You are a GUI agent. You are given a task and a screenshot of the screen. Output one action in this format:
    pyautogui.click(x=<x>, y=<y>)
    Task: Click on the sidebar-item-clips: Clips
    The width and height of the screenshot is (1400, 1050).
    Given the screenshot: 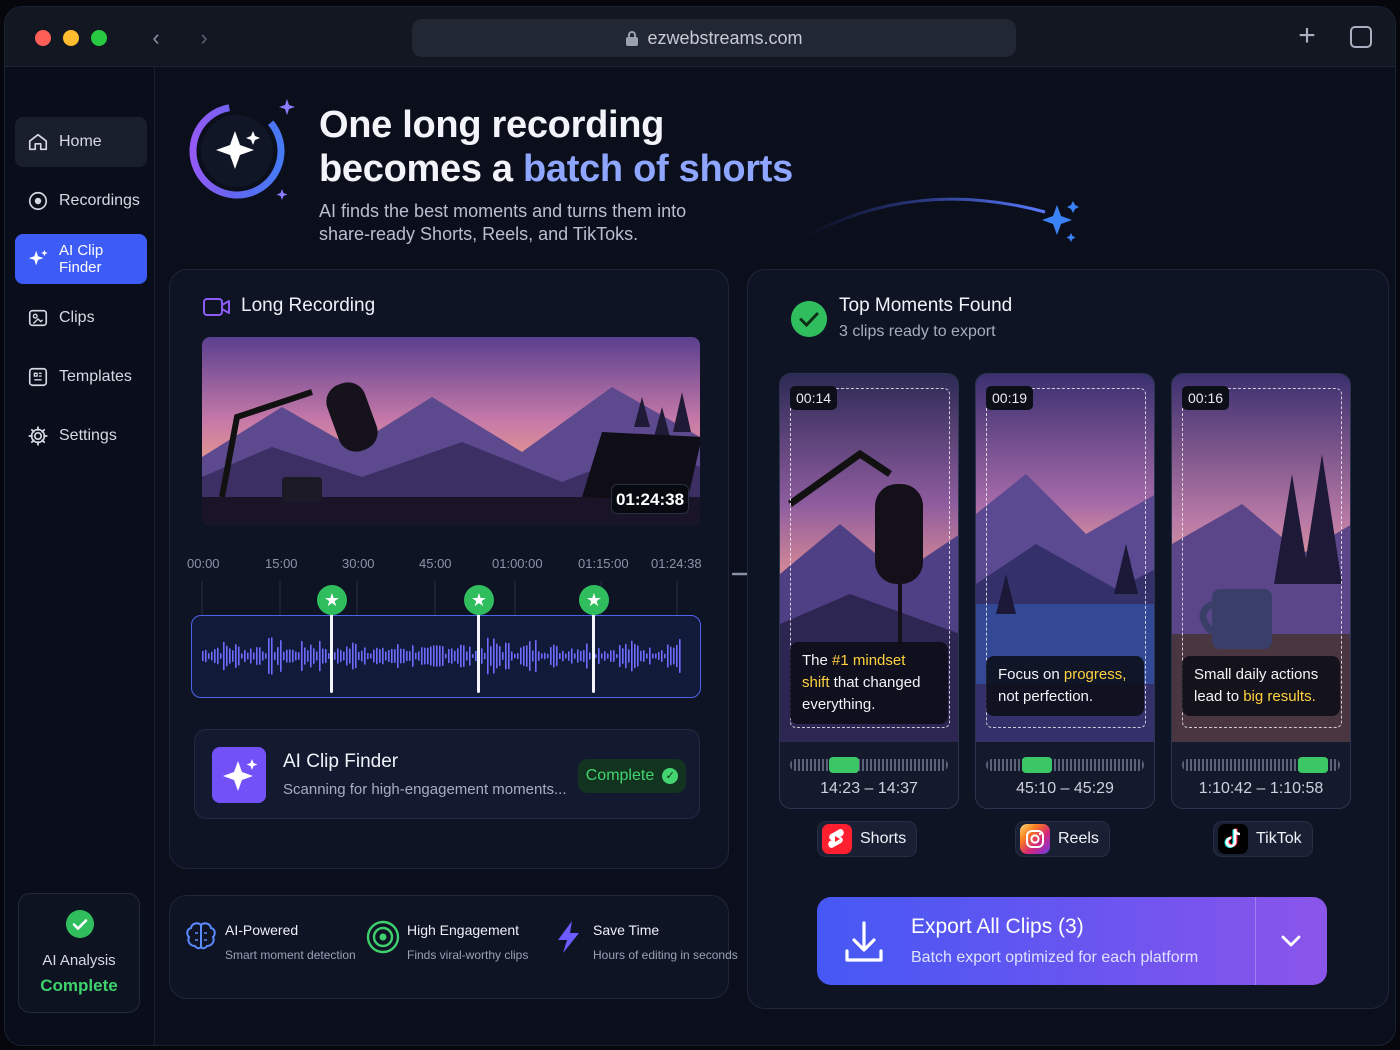 What is the action you would take?
    pyautogui.click(x=81, y=318)
    